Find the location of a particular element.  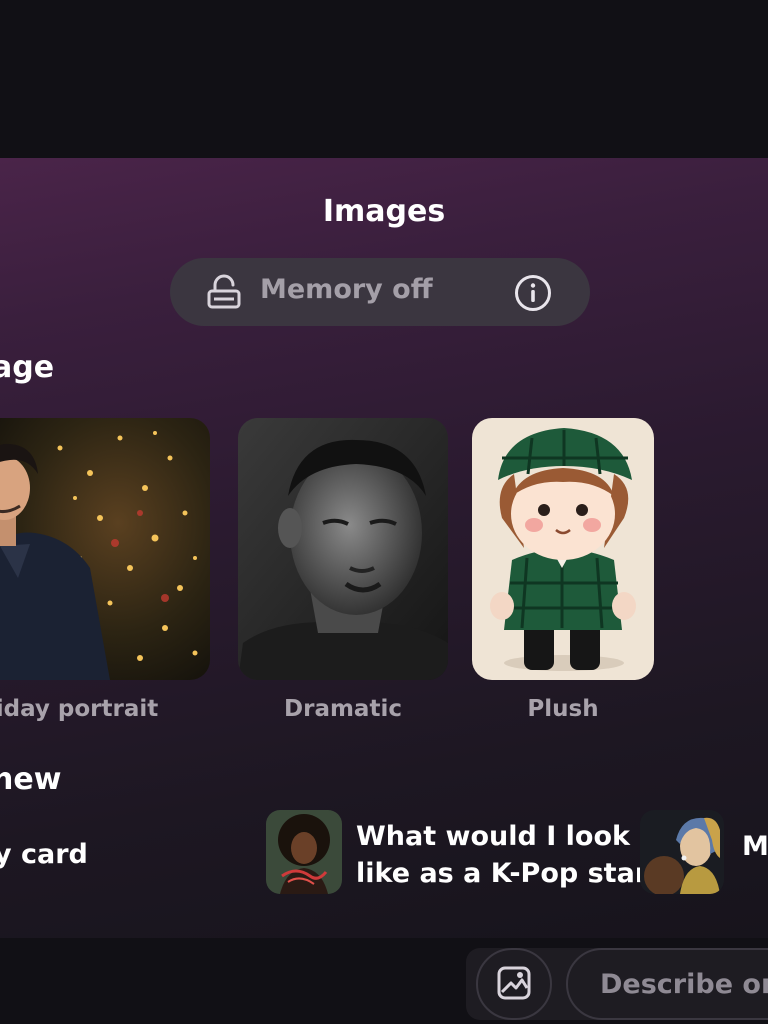

suggestion-text-kpop-line1: What would I look is located at coordinates (493, 836).